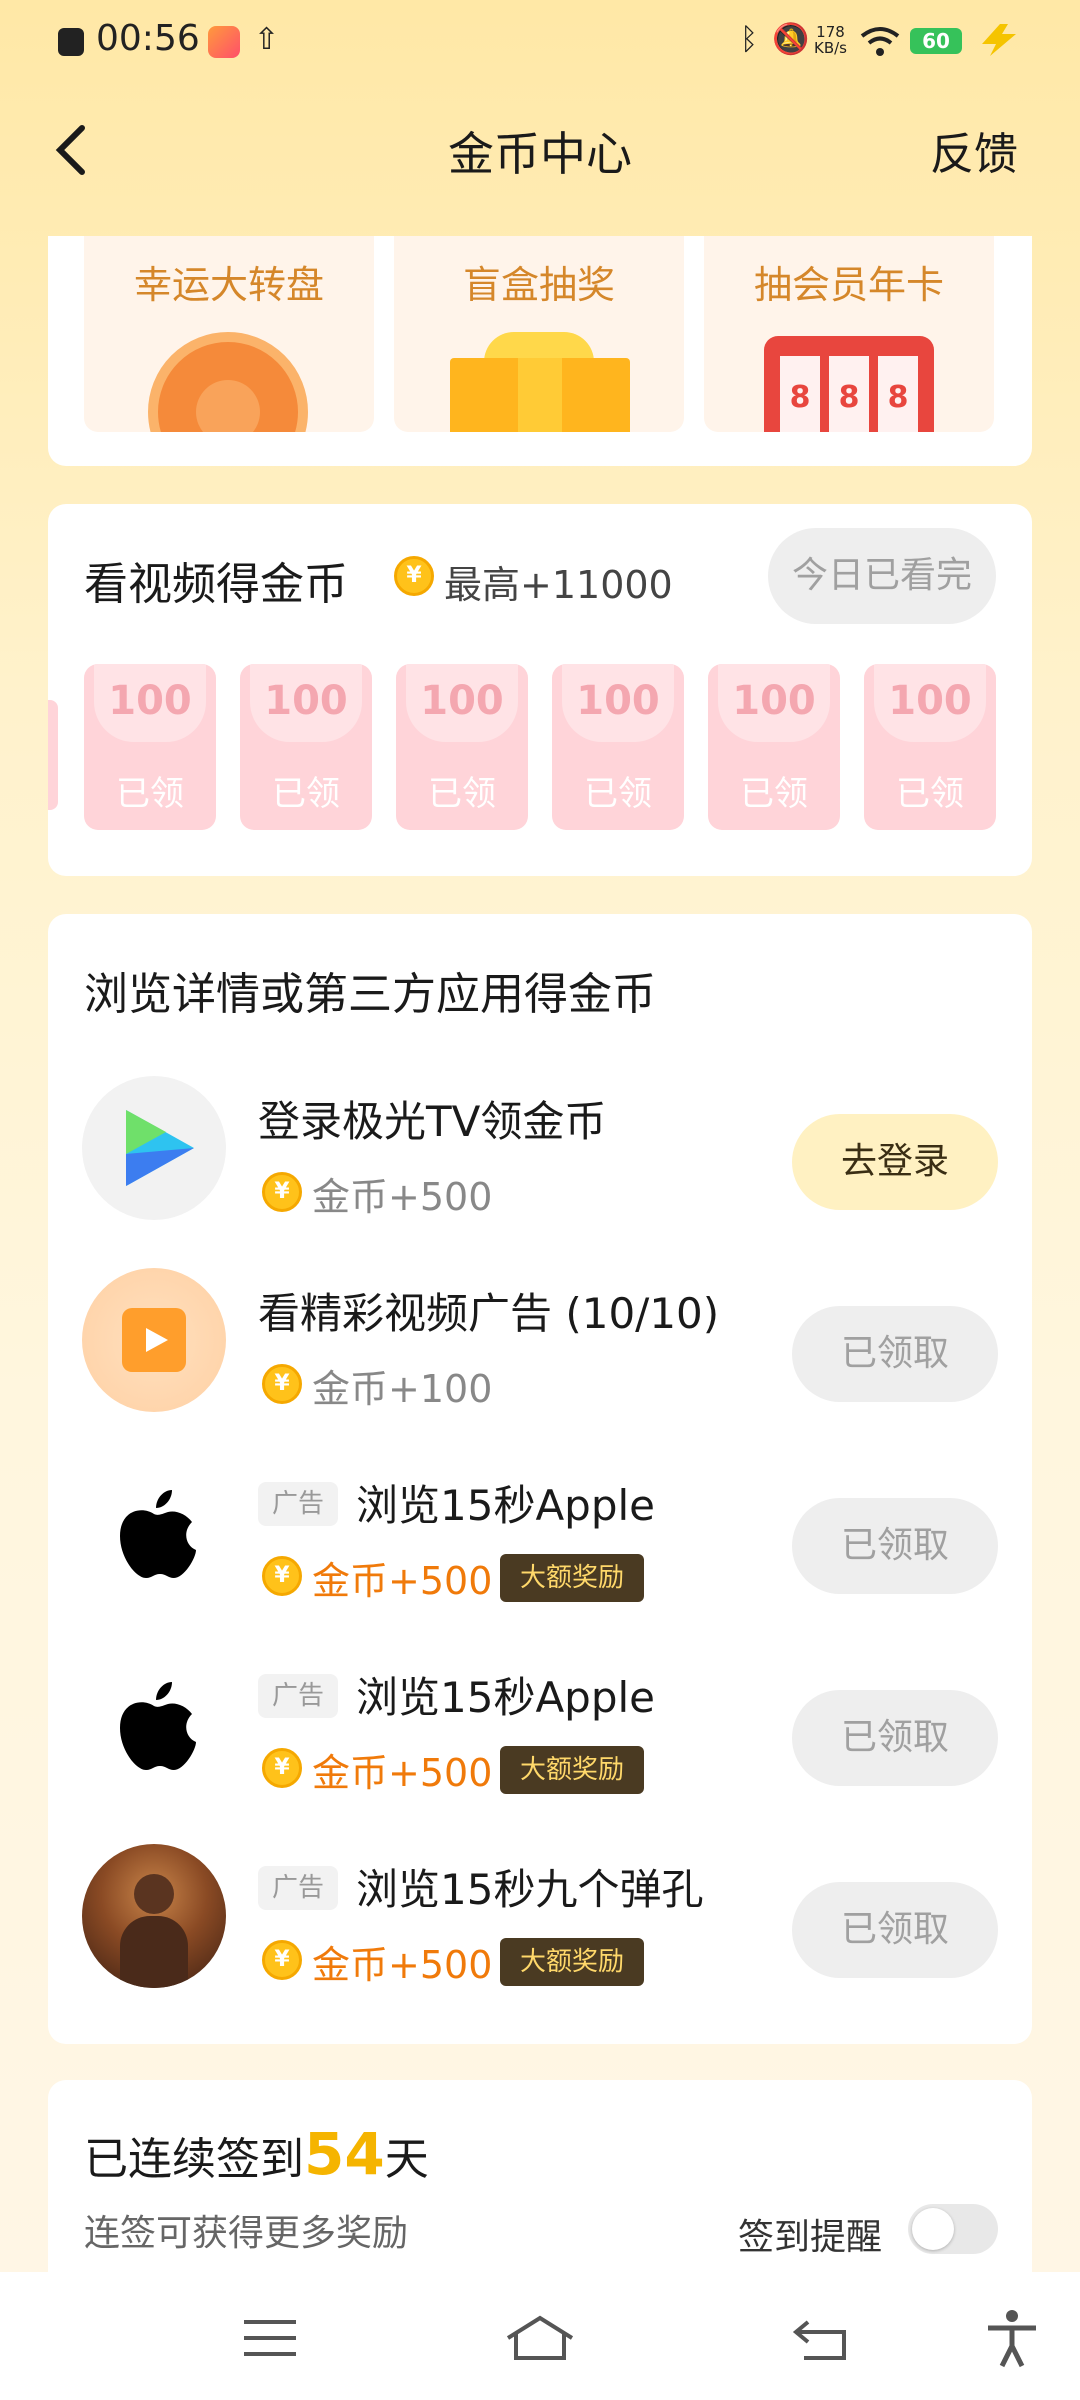 The height and width of the screenshot is (2400, 1080). What do you see at coordinates (848, 285) in the screenshot?
I see `lottery-label: 抽会员年卡` at bounding box center [848, 285].